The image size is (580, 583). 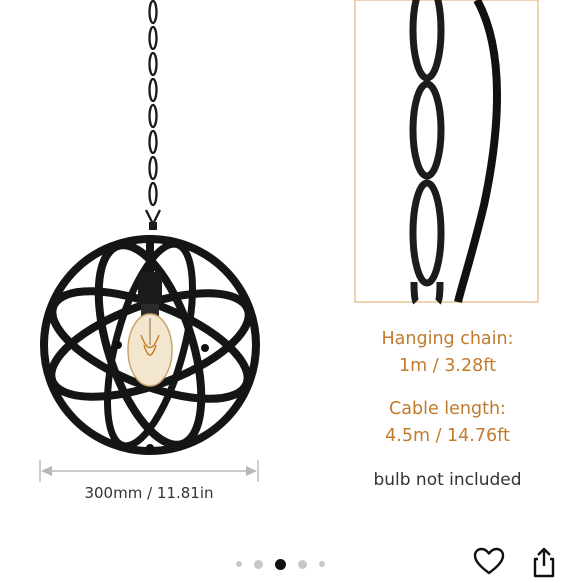 I want to click on share-button, so click(x=544, y=562).